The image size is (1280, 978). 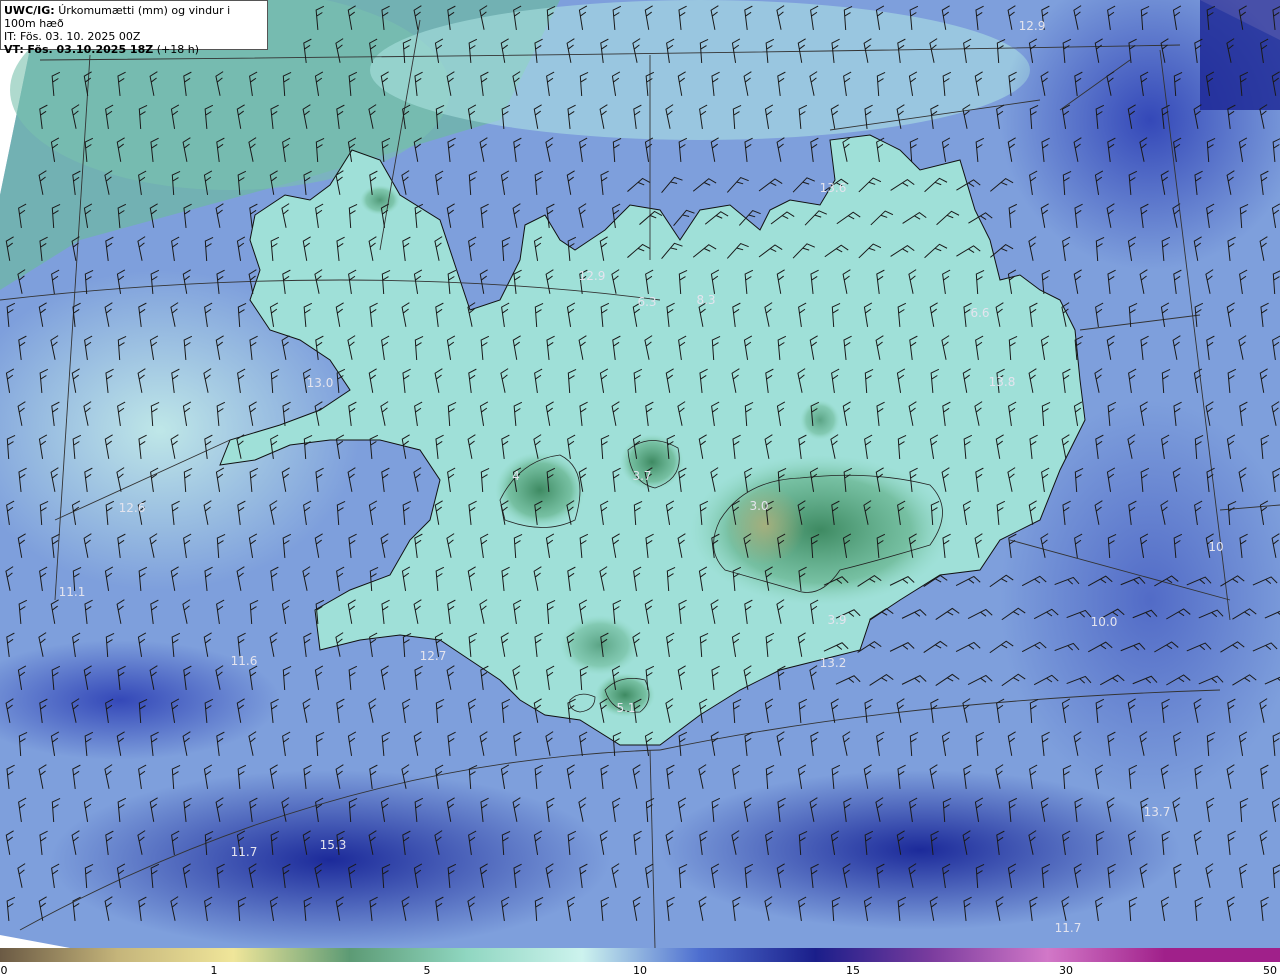 I want to click on value-label: 13.7, so click(x=1157, y=812).